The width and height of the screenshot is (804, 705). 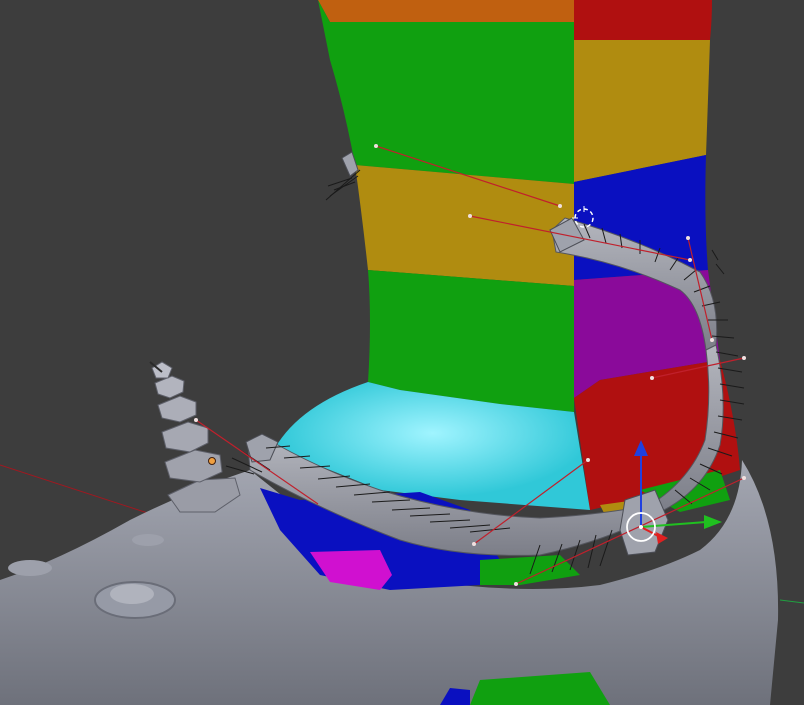 What do you see at coordinates (30, 568) in the screenshot?
I see `edge-stud` at bounding box center [30, 568].